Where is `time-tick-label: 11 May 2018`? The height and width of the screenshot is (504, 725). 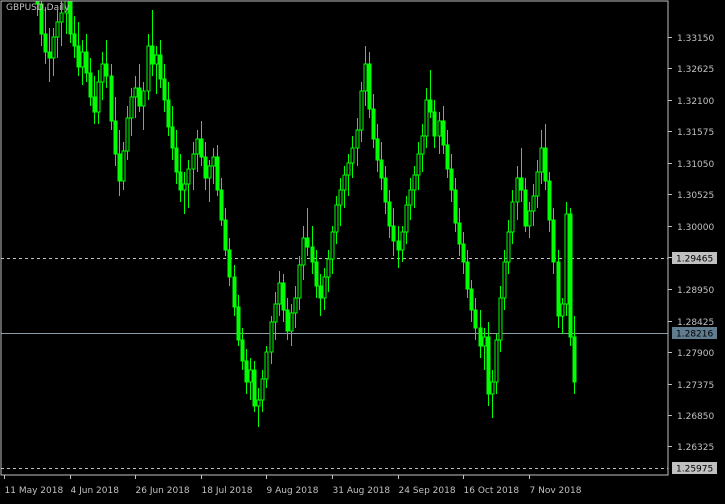 time-tick-label: 11 May 2018 is located at coordinates (34, 491).